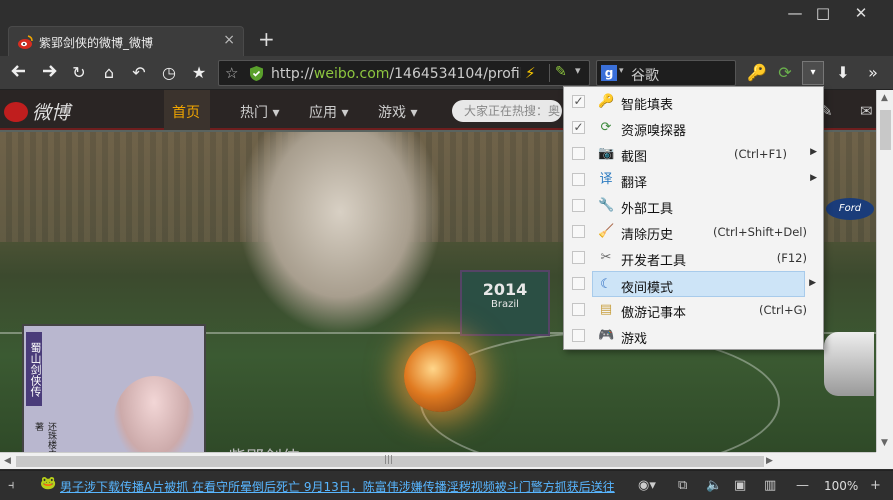 This screenshot has height=500, width=893. What do you see at coordinates (647, 235) in the screenshot?
I see `menu-item-label: 清除历史` at bounding box center [647, 235].